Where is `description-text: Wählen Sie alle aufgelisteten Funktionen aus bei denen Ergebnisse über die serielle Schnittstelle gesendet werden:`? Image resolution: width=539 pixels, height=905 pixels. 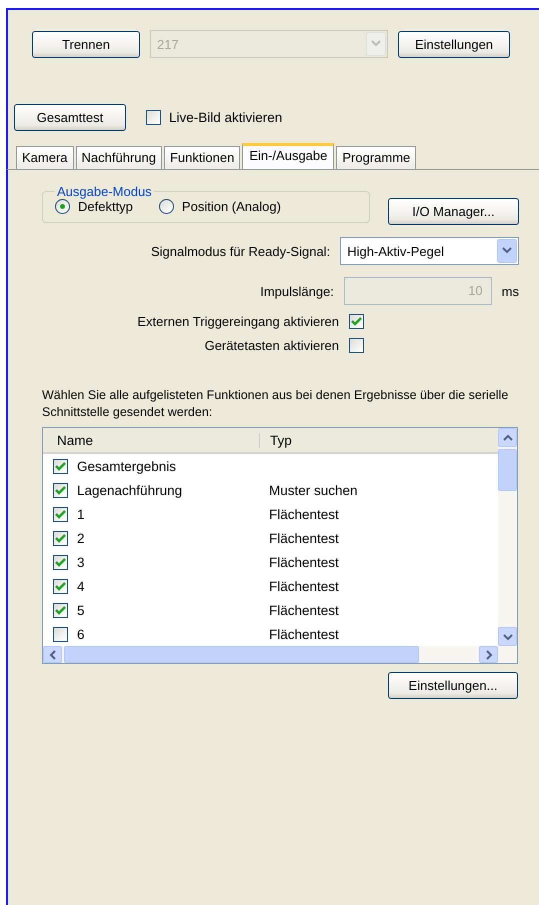 description-text: Wählen Sie alle aufgelisteten Funktionen aus bei denen Ergebnisse über die serielle Schnittstelle gesendet werden: is located at coordinates (276, 404).